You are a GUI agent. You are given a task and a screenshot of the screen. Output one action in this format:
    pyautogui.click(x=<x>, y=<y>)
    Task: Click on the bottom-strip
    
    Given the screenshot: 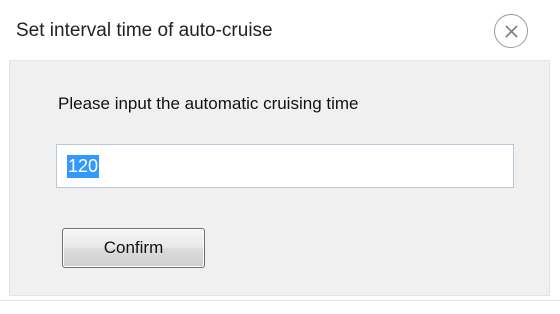 What is the action you would take?
    pyautogui.click(x=280, y=305)
    